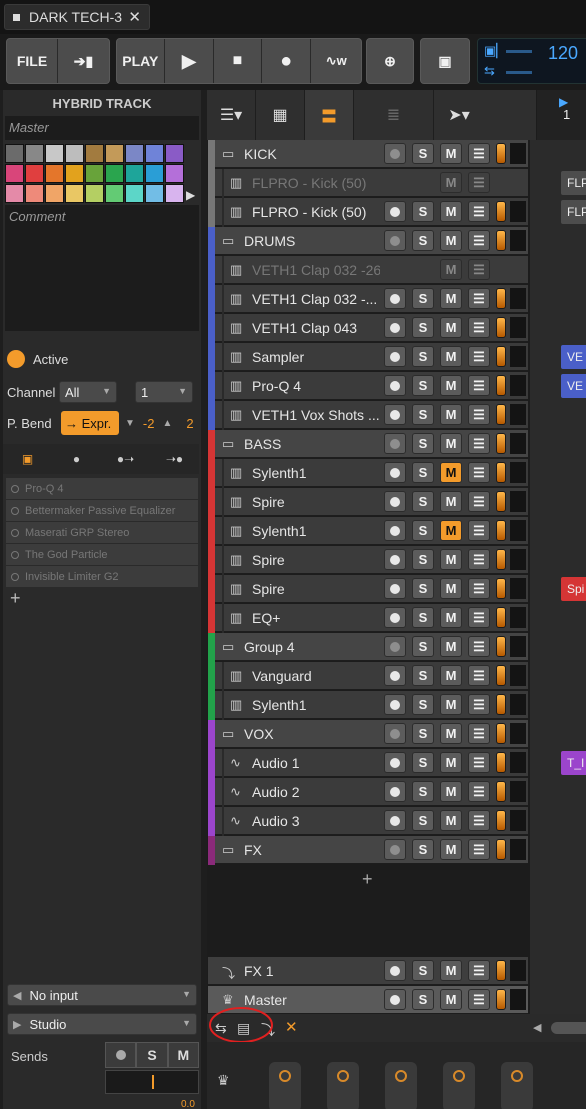 The height and width of the screenshot is (1109, 586). Describe the element at coordinates (368, 270) in the screenshot. I see `track-row: ▥ VETH1 Clap 032 -26ms M ☰` at that location.